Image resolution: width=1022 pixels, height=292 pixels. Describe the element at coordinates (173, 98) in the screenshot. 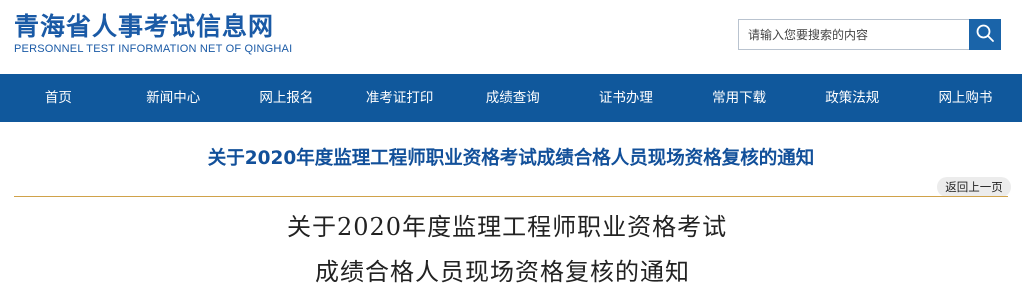

I see `nav-item-news: 新闻中心` at that location.